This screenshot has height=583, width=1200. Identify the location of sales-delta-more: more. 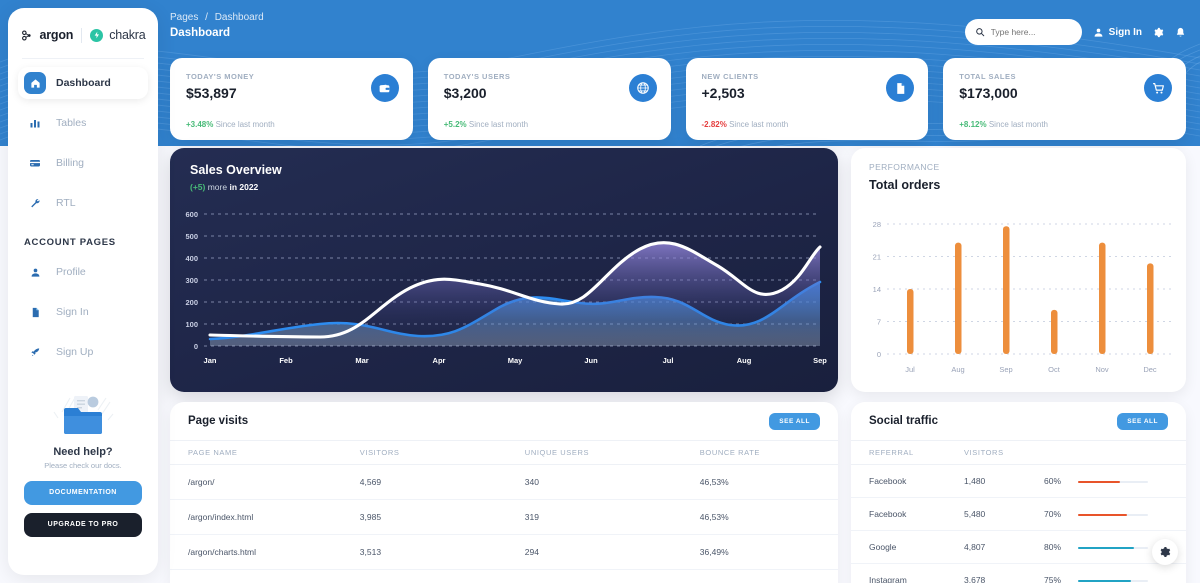
(217, 187).